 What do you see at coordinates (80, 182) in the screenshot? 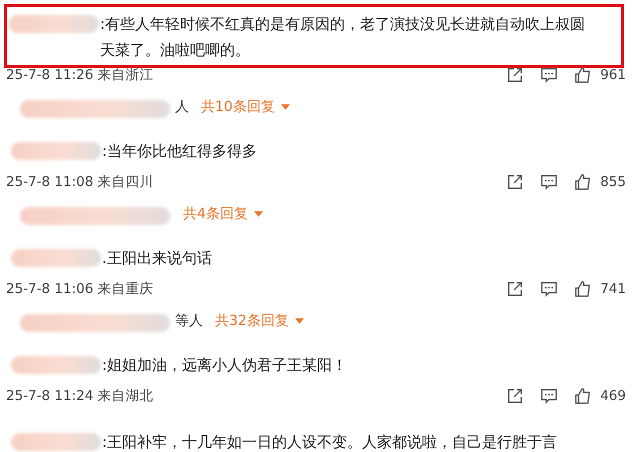
I see `comment-time: 25-7-8 11:08 来自四川` at bounding box center [80, 182].